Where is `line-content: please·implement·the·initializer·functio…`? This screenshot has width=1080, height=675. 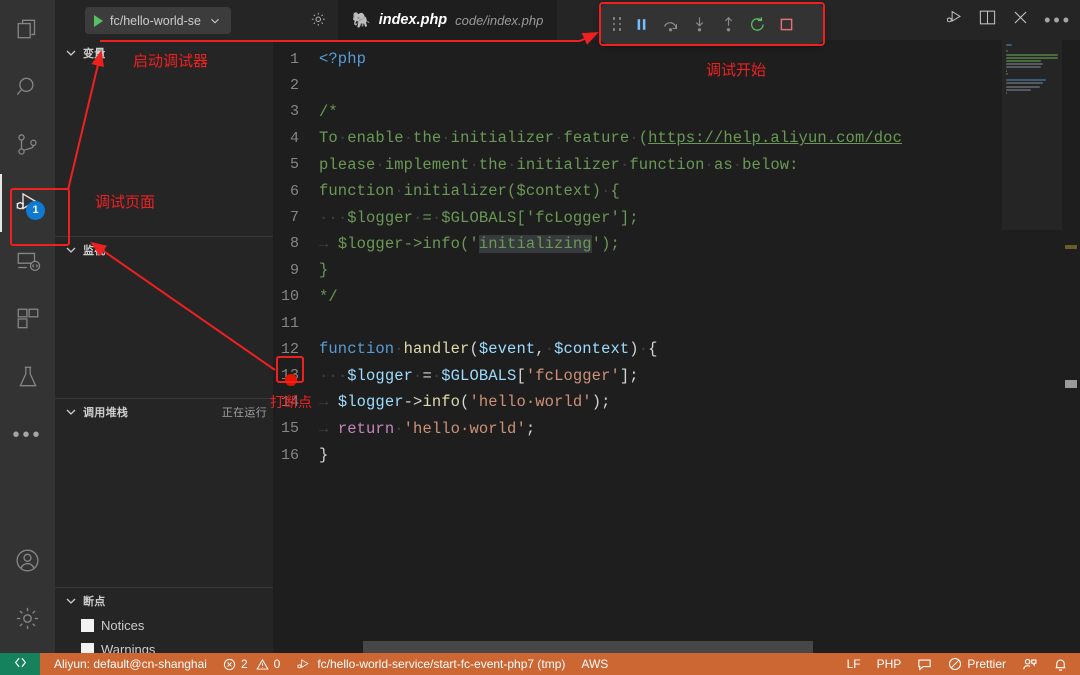 line-content: please·implement·the·initializer·functio… is located at coordinates (559, 165).